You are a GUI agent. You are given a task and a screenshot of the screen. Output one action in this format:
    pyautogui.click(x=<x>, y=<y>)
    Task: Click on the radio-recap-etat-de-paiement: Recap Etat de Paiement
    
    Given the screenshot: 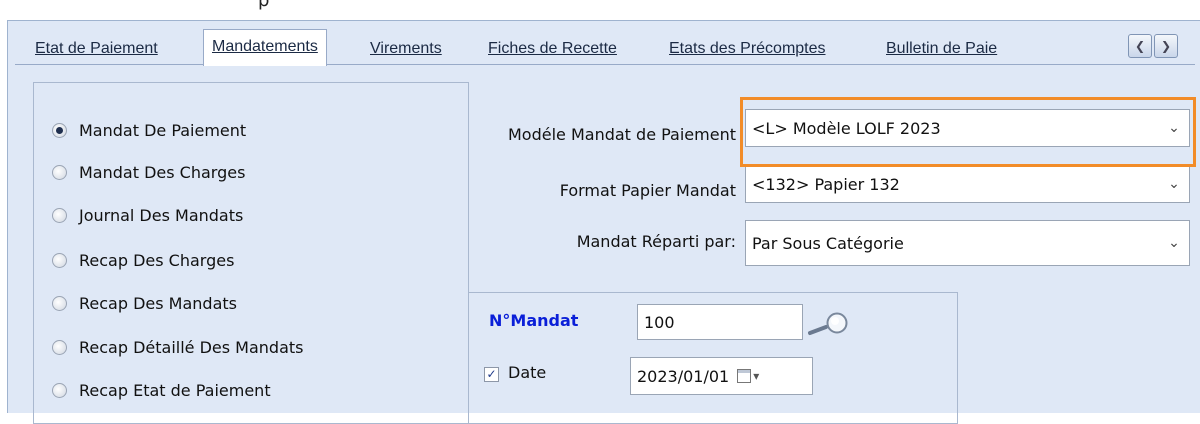 What is the action you would take?
    pyautogui.click(x=161, y=390)
    